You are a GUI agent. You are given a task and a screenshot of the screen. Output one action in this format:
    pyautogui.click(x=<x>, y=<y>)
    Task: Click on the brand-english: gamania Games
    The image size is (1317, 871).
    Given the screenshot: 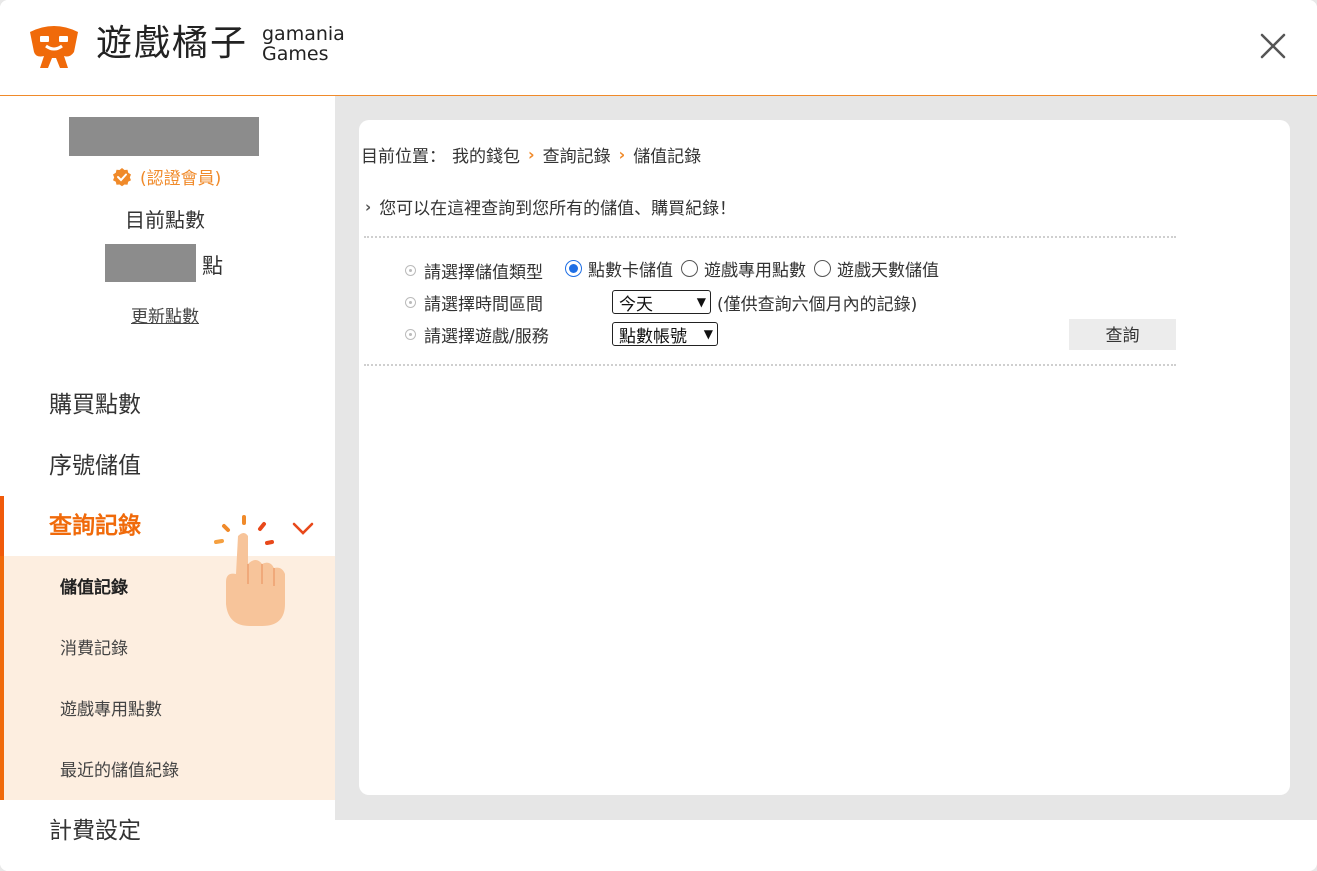 What is the action you would take?
    pyautogui.click(x=303, y=44)
    